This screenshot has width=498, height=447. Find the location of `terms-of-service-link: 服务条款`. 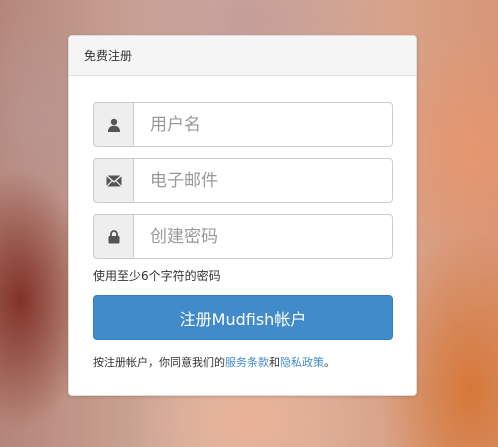

terms-of-service-link: 服务条款 is located at coordinates (247, 362).